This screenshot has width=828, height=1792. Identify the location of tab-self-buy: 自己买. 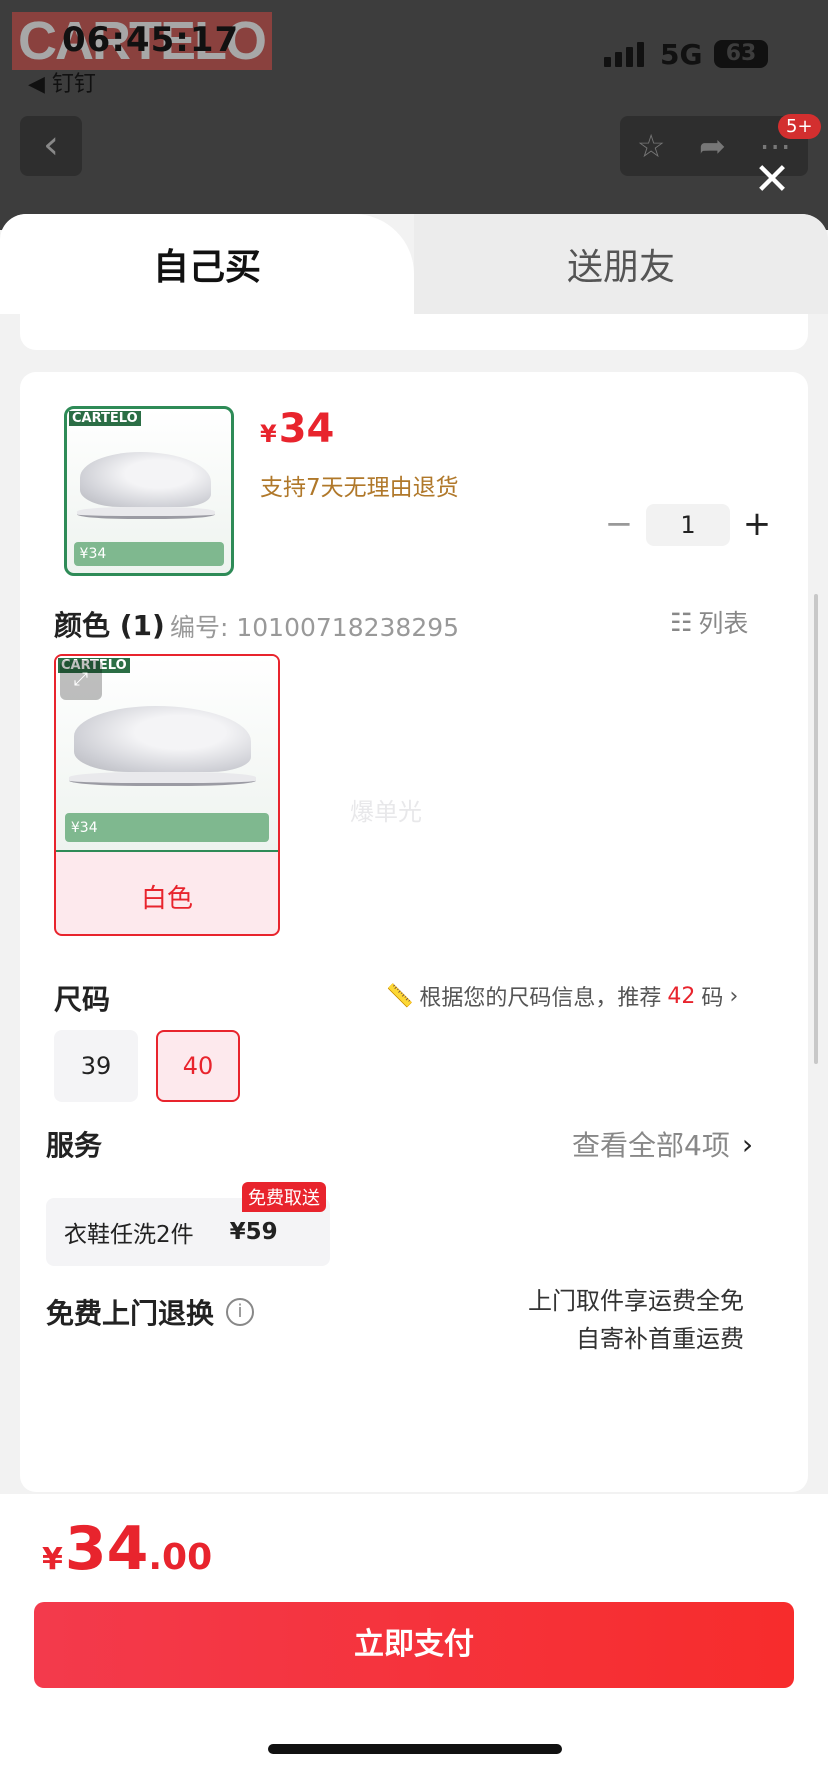
(207, 264).